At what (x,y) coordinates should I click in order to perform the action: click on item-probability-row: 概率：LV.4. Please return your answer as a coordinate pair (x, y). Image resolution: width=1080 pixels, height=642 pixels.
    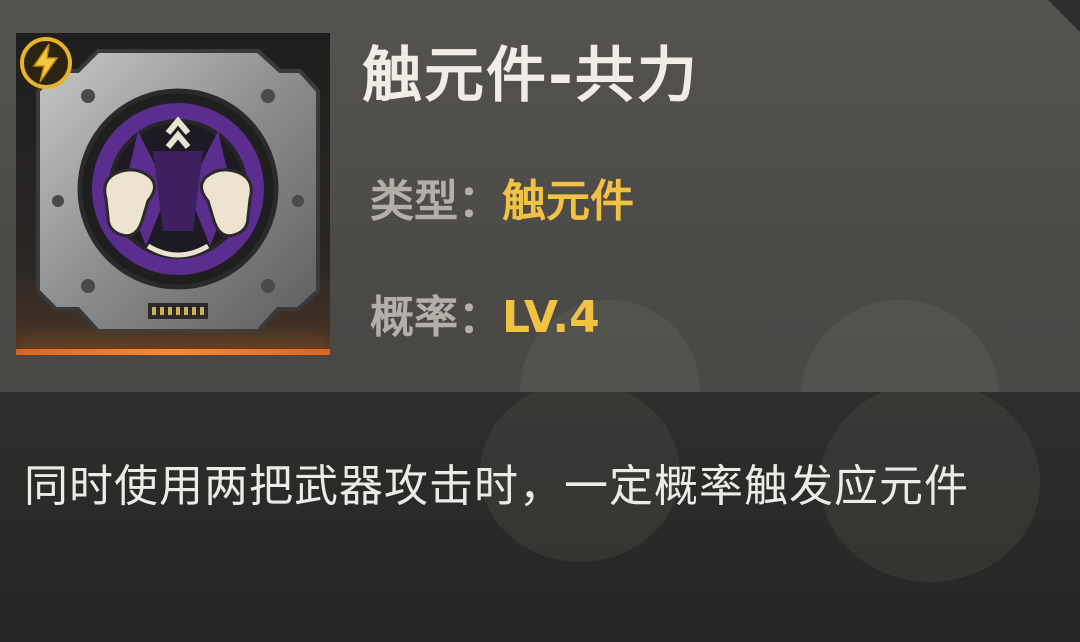
    Looking at the image, I should click on (485, 318).